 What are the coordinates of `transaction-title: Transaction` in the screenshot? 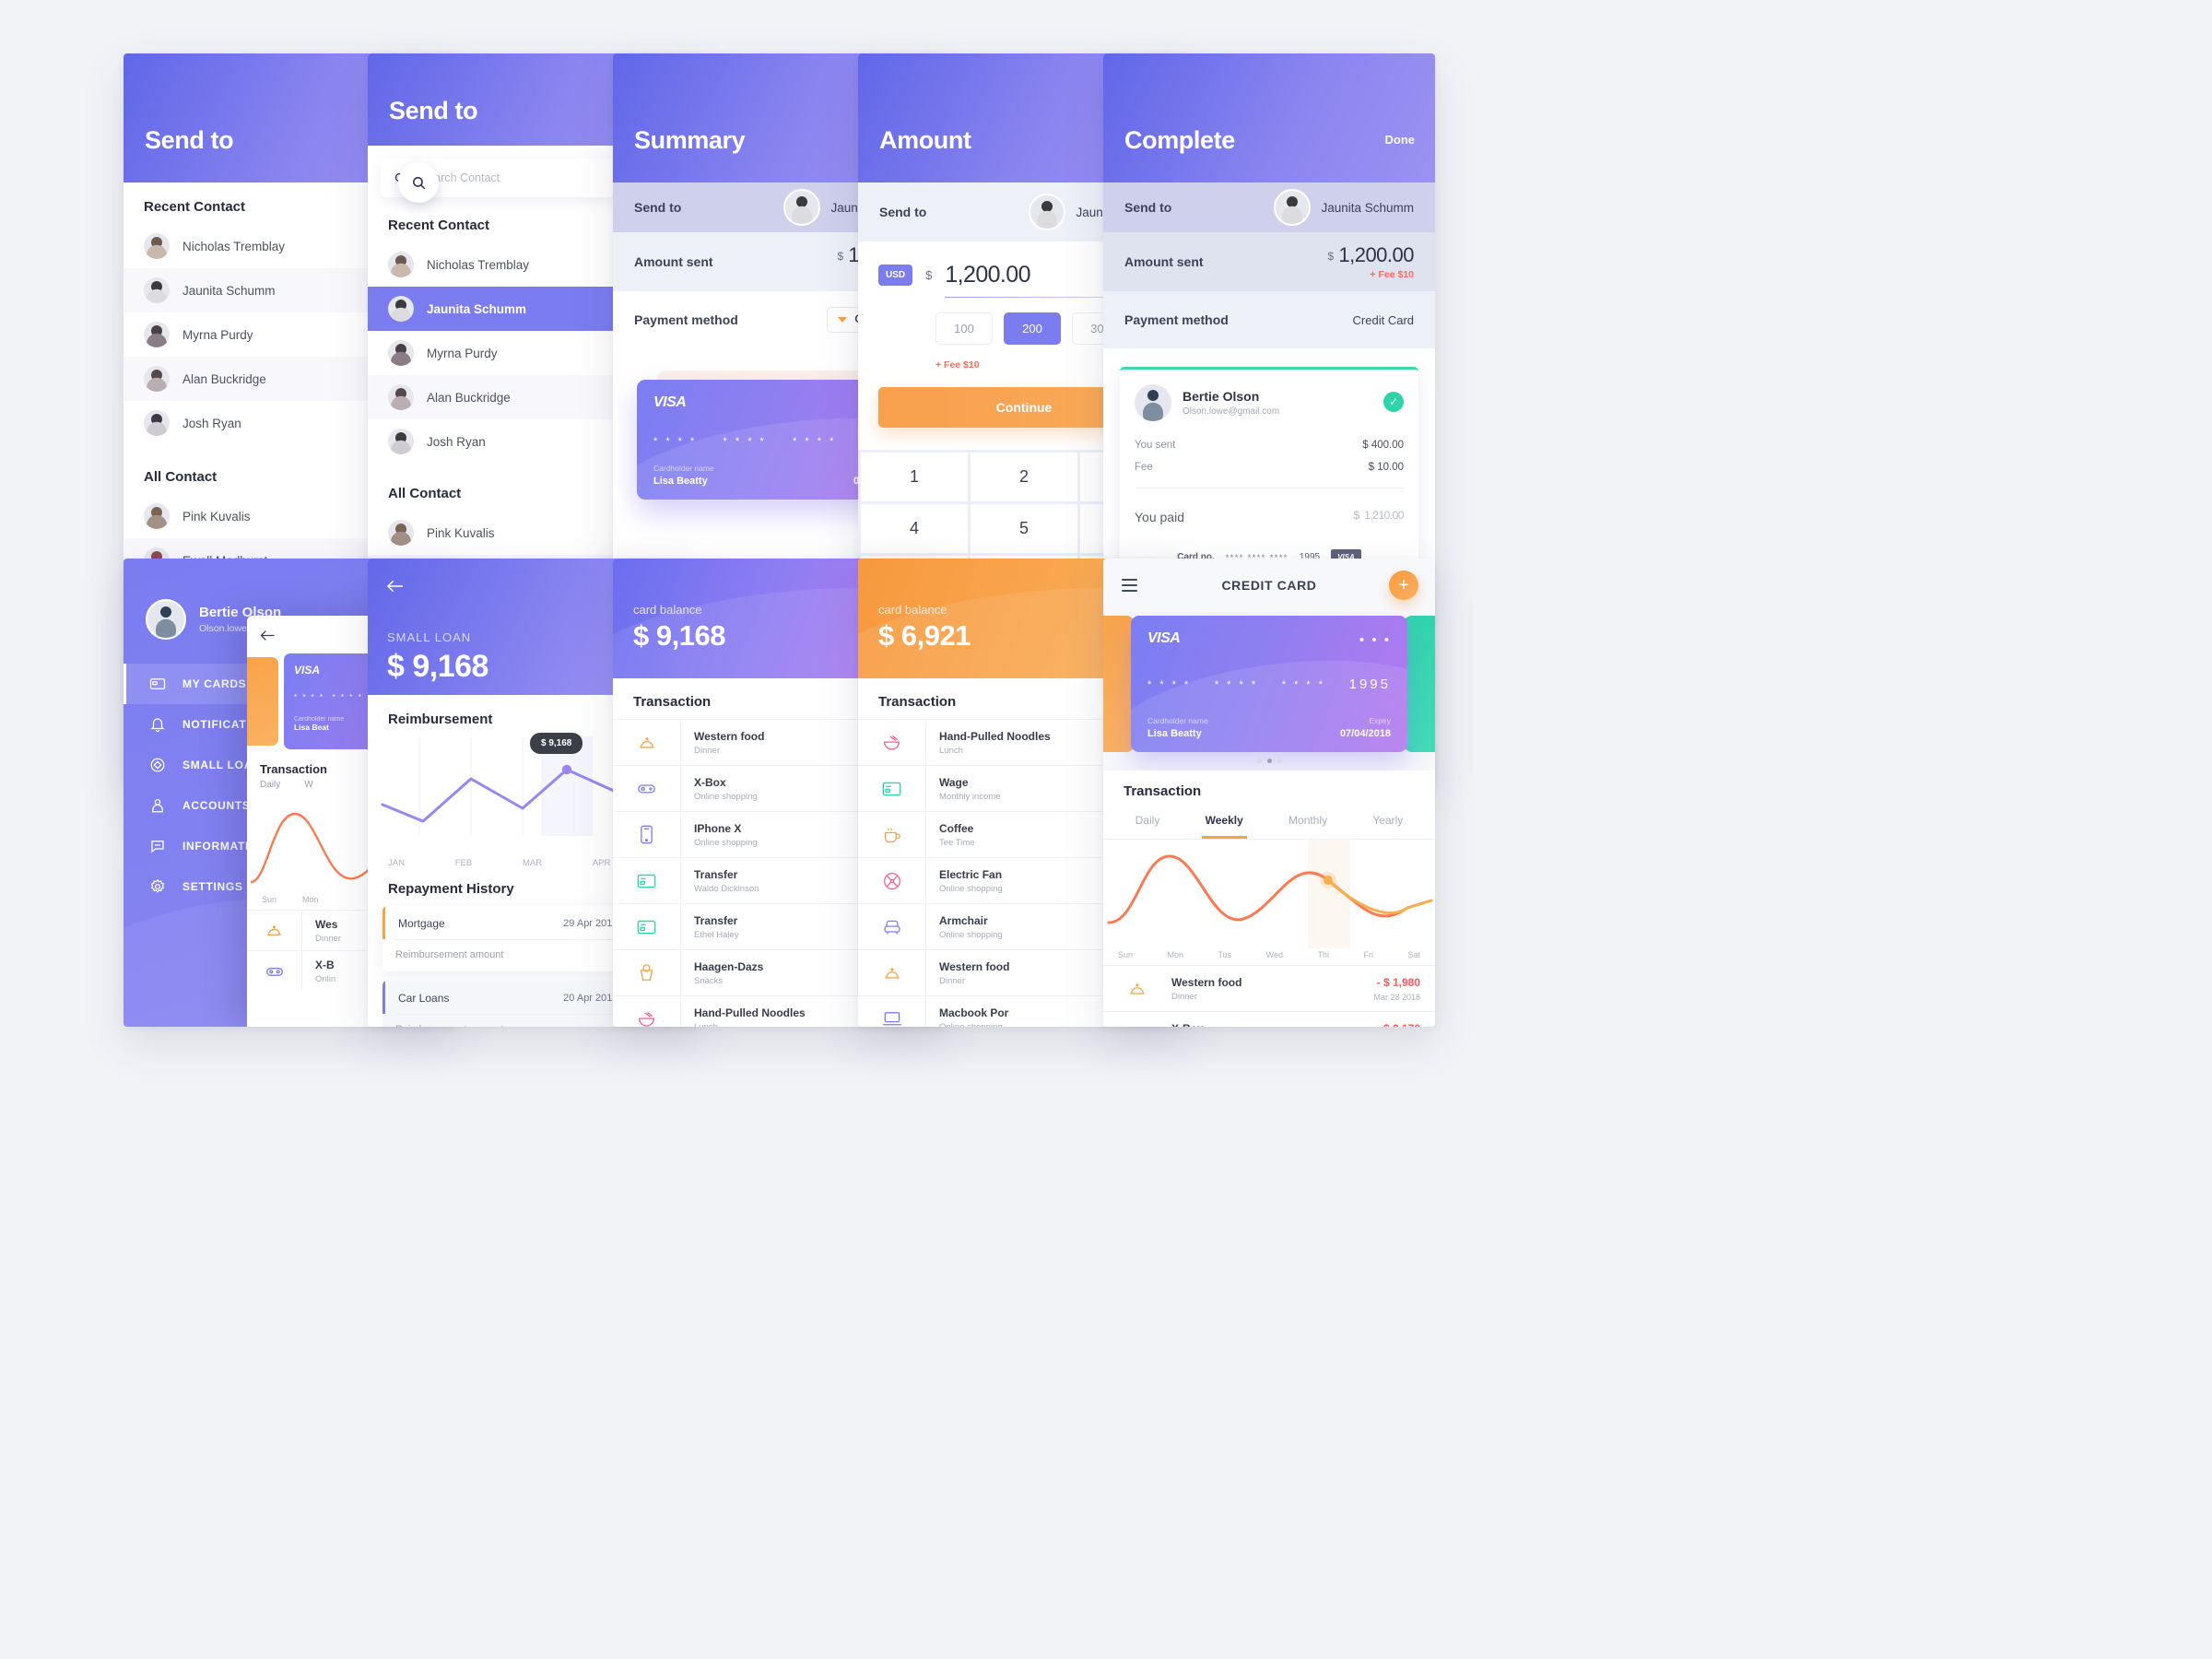 It's located at (1163, 791).